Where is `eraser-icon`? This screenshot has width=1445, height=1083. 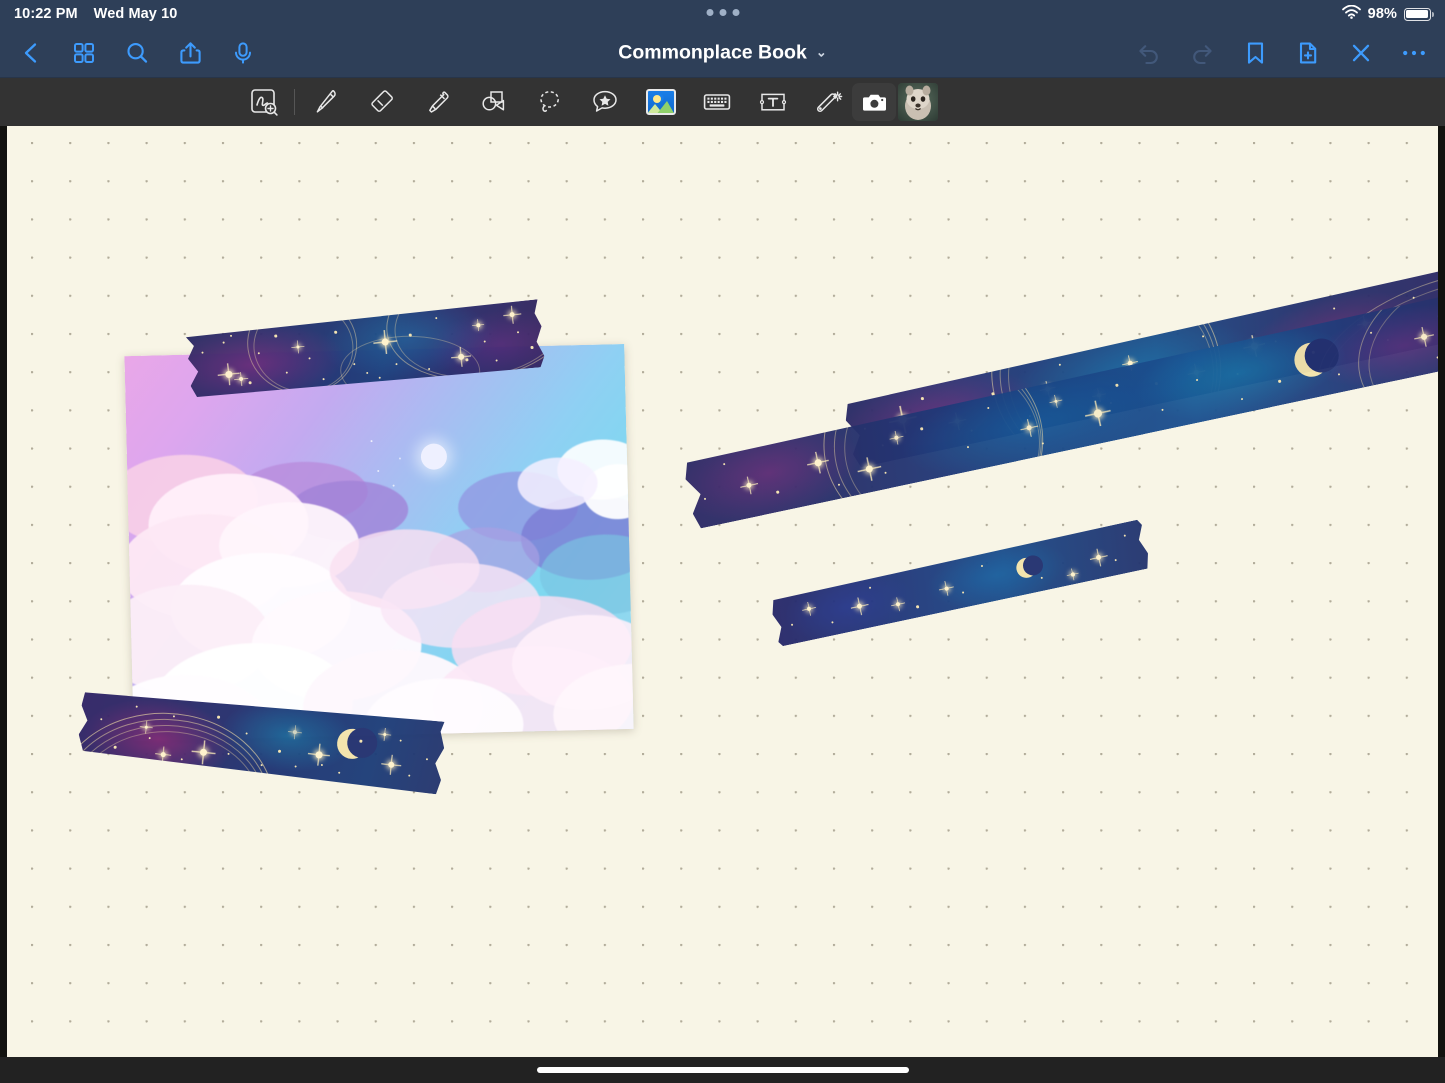 eraser-icon is located at coordinates (382, 101).